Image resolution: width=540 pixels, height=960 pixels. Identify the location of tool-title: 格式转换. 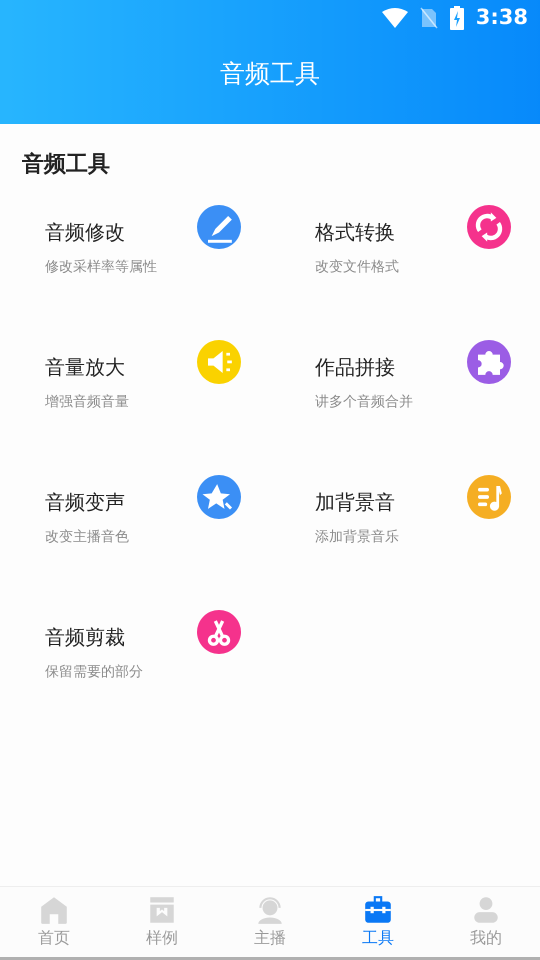
(355, 232).